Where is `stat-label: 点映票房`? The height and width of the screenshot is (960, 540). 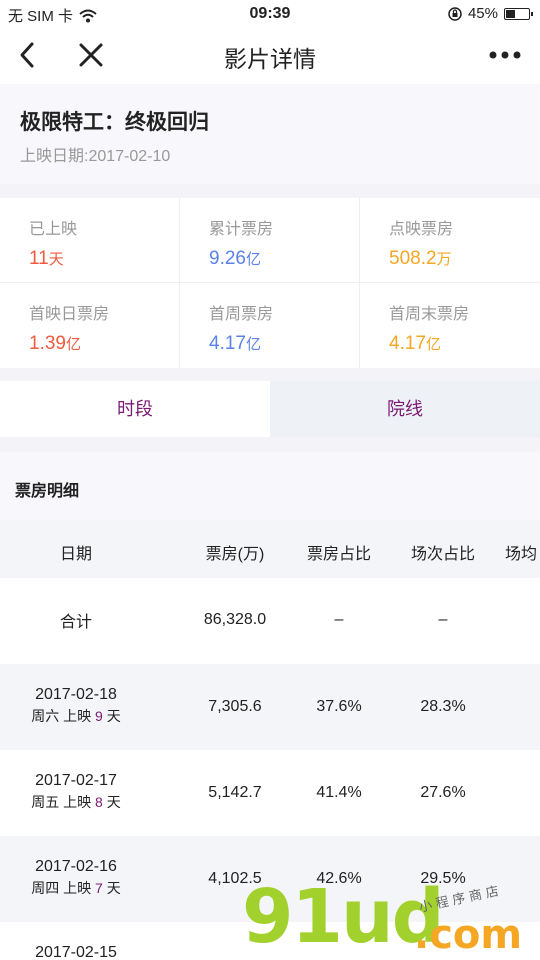
stat-label: 点映票房 is located at coordinates (421, 227).